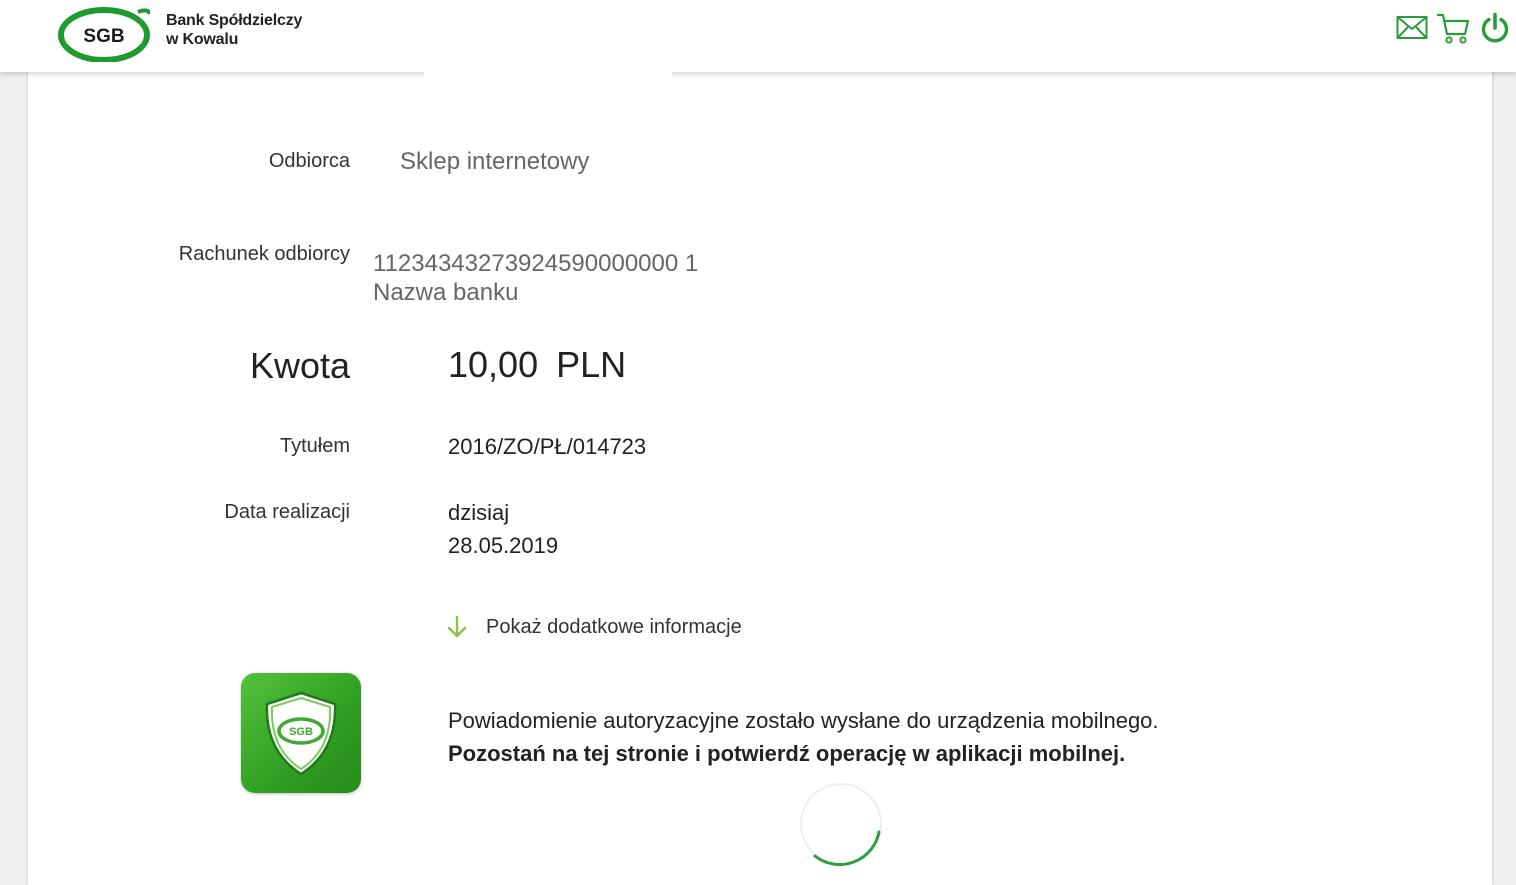 The height and width of the screenshot is (885, 1516). What do you see at coordinates (548, 76) in the screenshot?
I see `tab-remnant` at bounding box center [548, 76].